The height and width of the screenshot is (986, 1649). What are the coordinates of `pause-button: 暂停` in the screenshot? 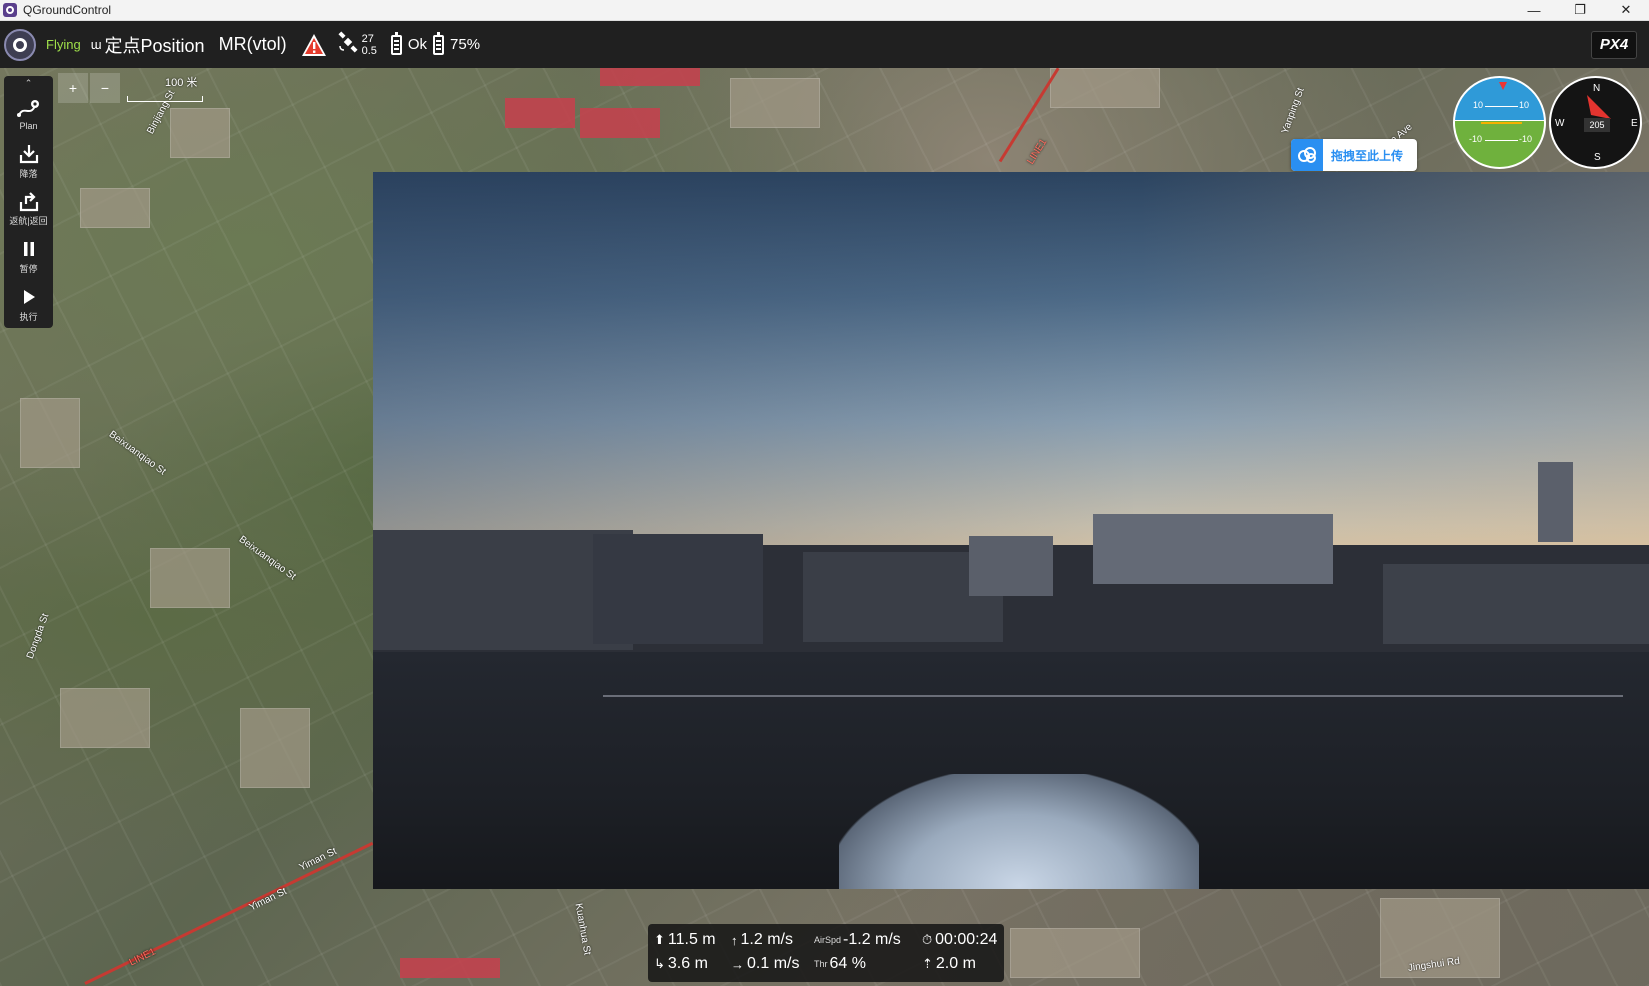 It's located at (28, 257).